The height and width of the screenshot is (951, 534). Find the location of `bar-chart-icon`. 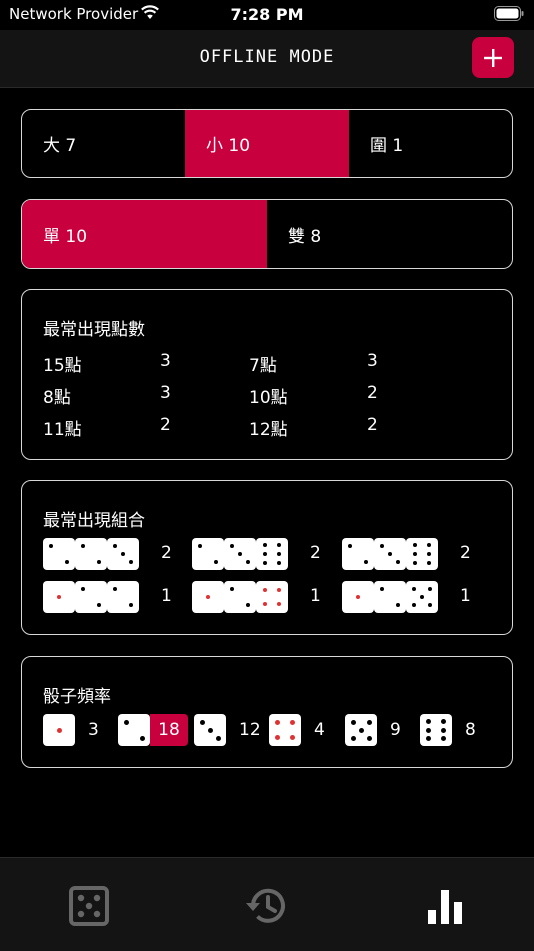

bar-chart-icon is located at coordinates (445, 907).